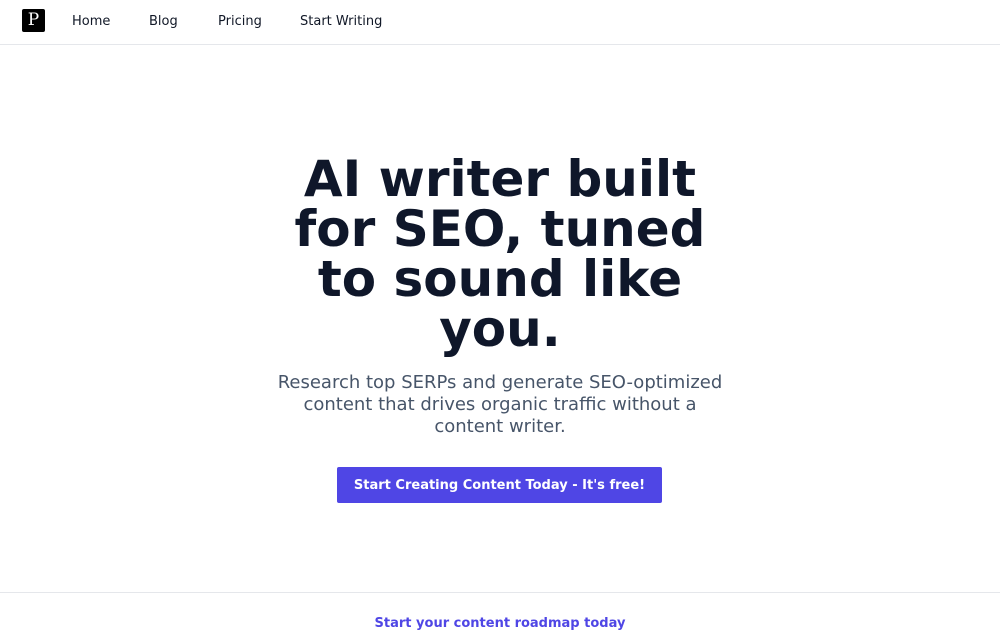 Image resolution: width=1000 pixels, height=631 pixels. I want to click on nav-item-start-writing: Start Writing, so click(341, 21).